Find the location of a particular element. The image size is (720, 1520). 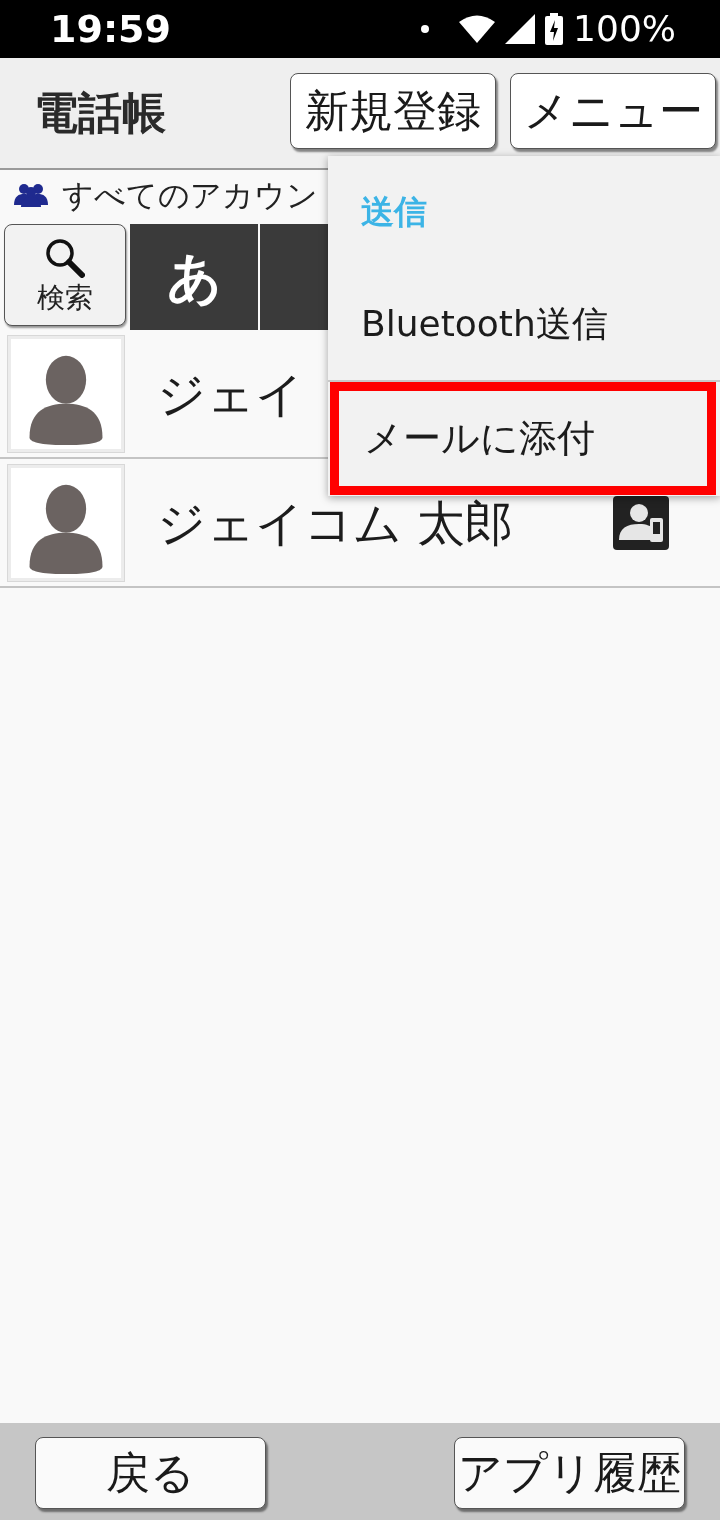

battery-percent-text: 100% is located at coordinates (624, 29).